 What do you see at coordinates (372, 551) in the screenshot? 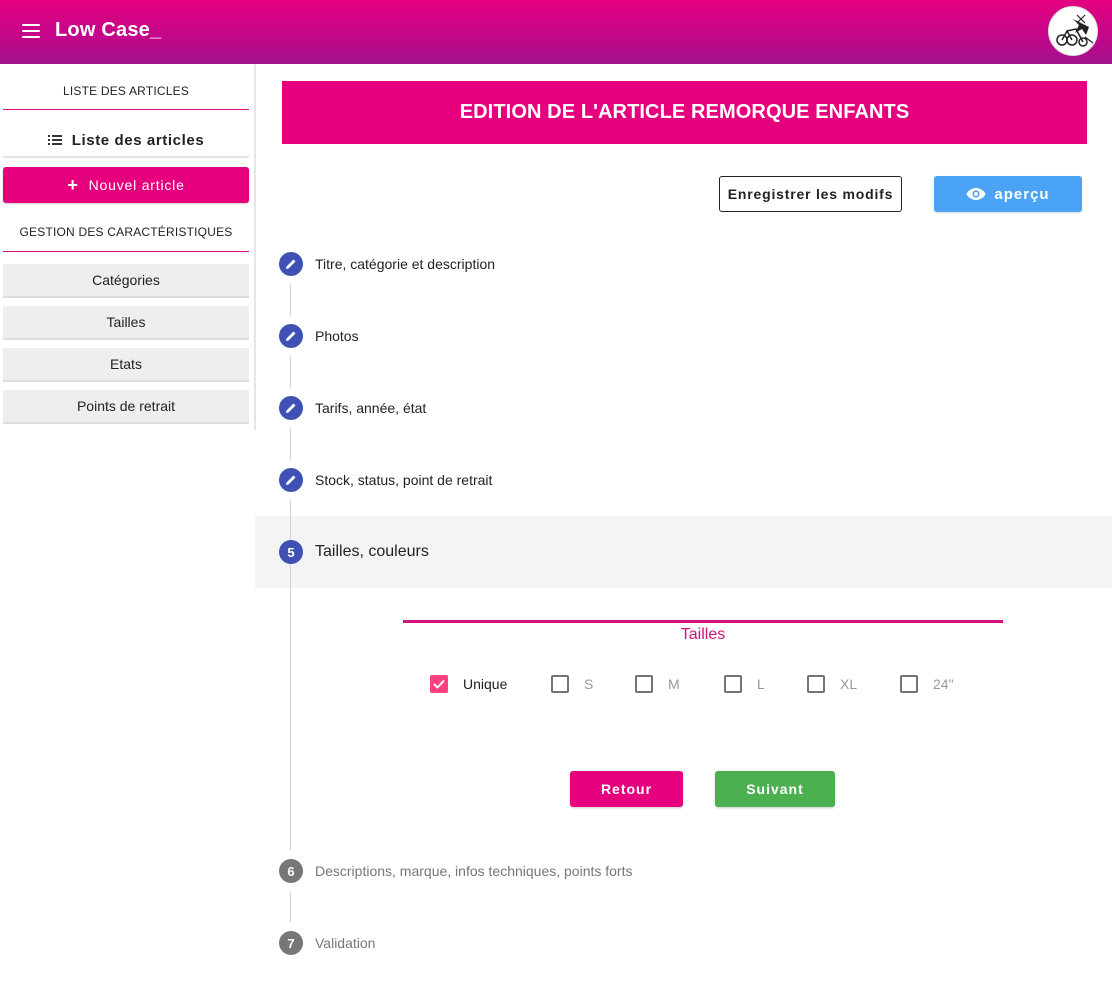
I see `step-5-label: Tailles, couleurs` at bounding box center [372, 551].